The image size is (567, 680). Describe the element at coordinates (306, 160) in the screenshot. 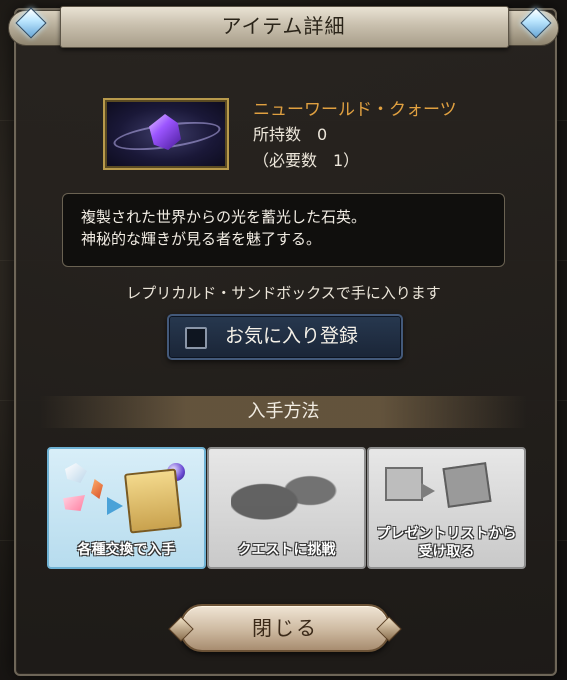

I see `item-required-count: （必要数 1）` at that location.